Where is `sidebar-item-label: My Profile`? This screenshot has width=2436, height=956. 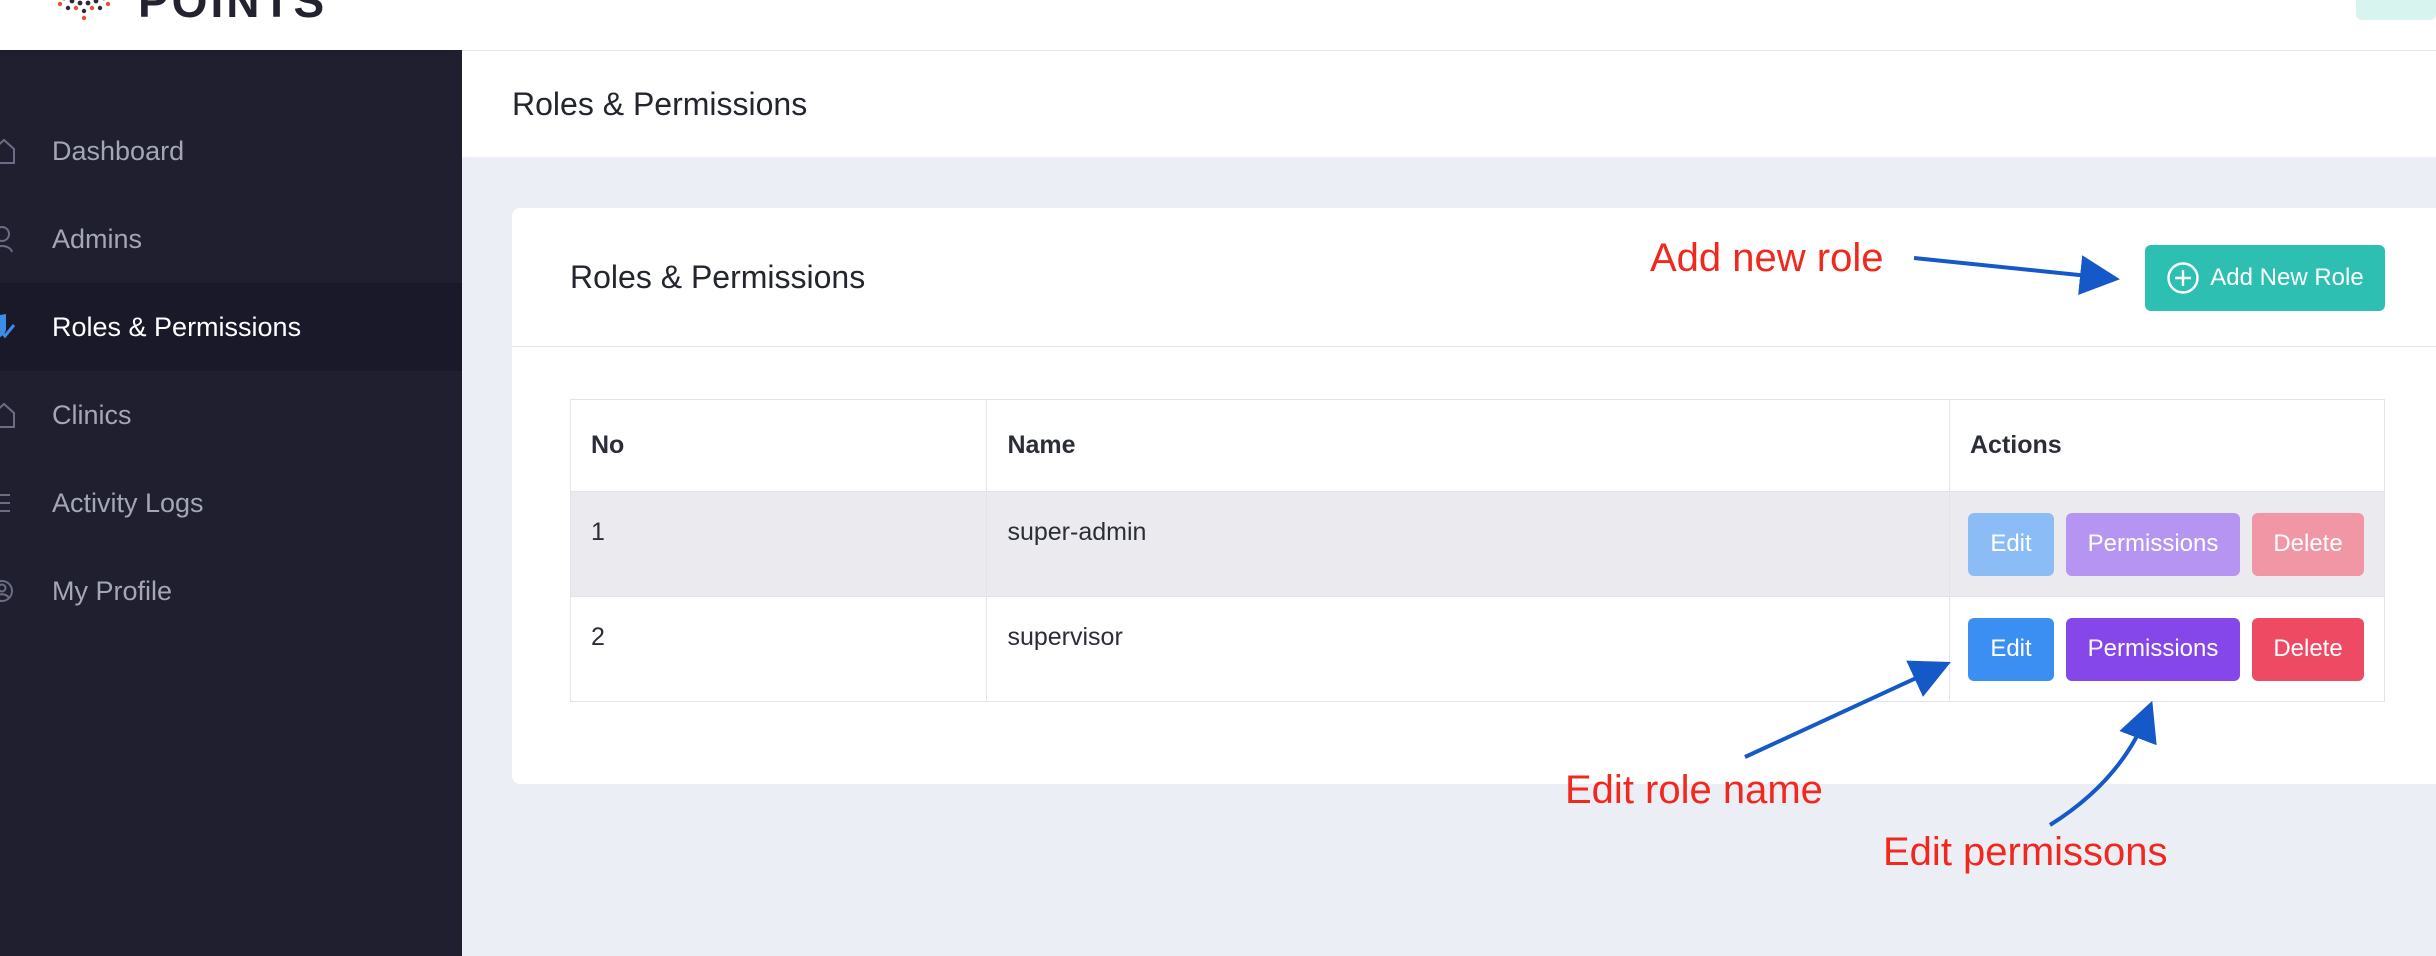
sidebar-item-label: My Profile is located at coordinates (112, 591).